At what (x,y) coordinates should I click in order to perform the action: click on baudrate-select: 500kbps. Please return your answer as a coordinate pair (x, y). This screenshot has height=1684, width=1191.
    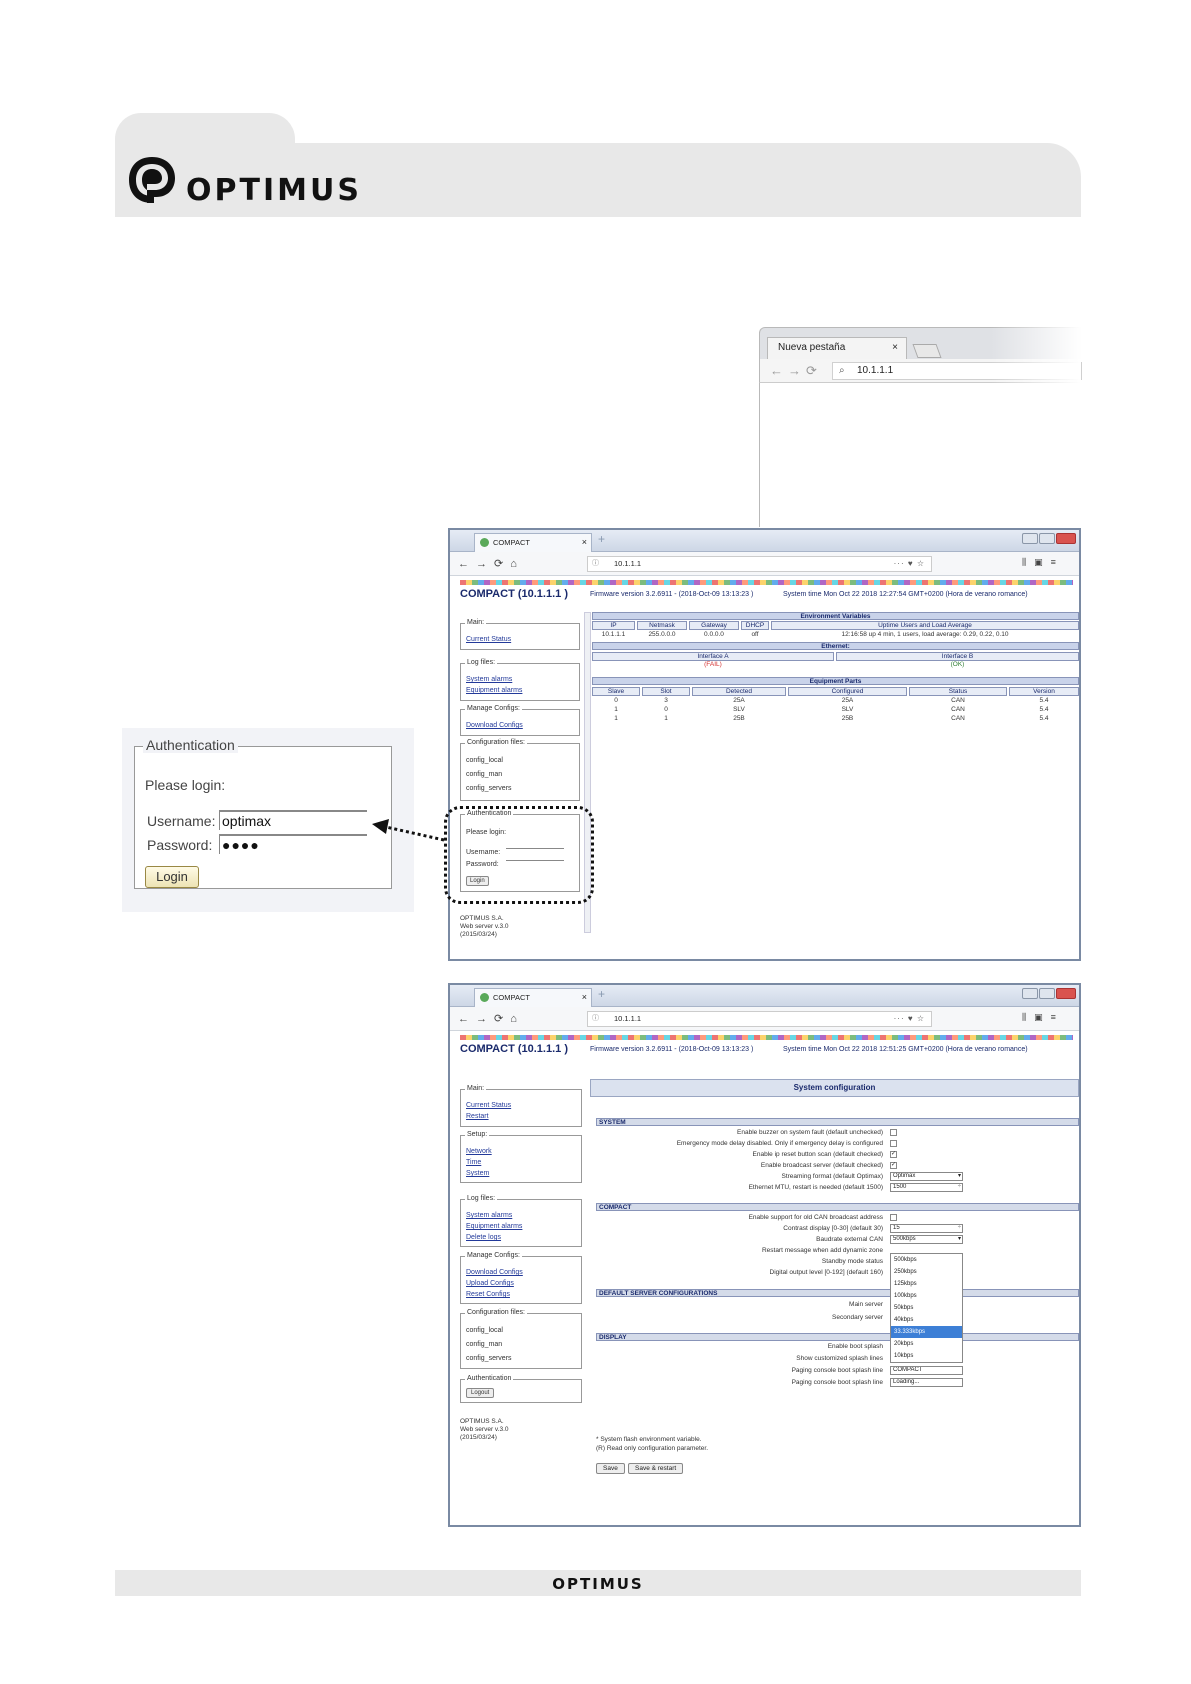
    Looking at the image, I should click on (926, 1239).